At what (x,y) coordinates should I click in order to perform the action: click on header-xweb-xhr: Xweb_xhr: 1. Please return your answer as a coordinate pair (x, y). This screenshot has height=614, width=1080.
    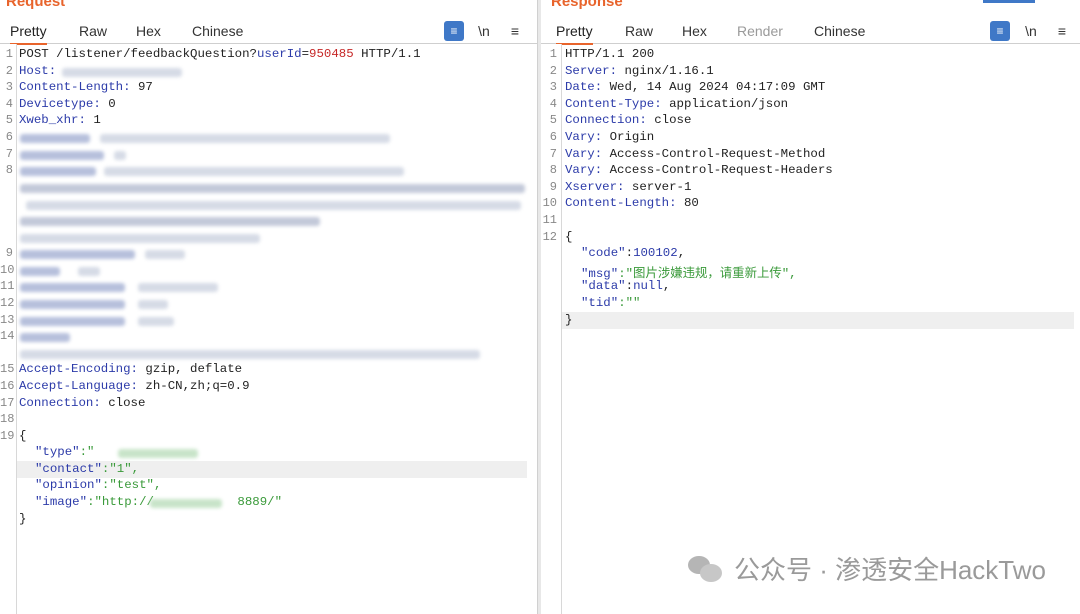
    Looking at the image, I should click on (60, 120).